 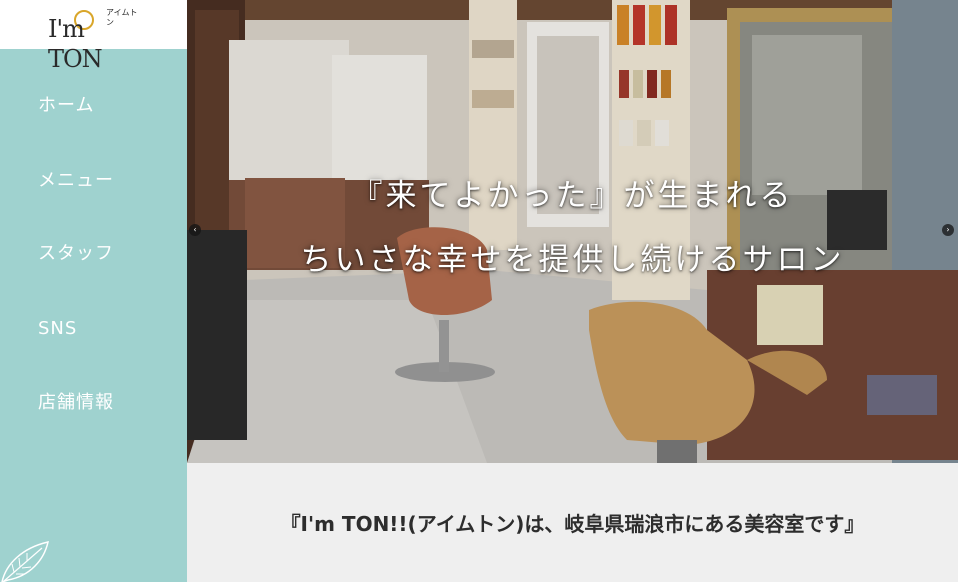 I want to click on hero-caption-line2: ちいさな幸せを提供し続けるサロン, so click(x=572, y=260).